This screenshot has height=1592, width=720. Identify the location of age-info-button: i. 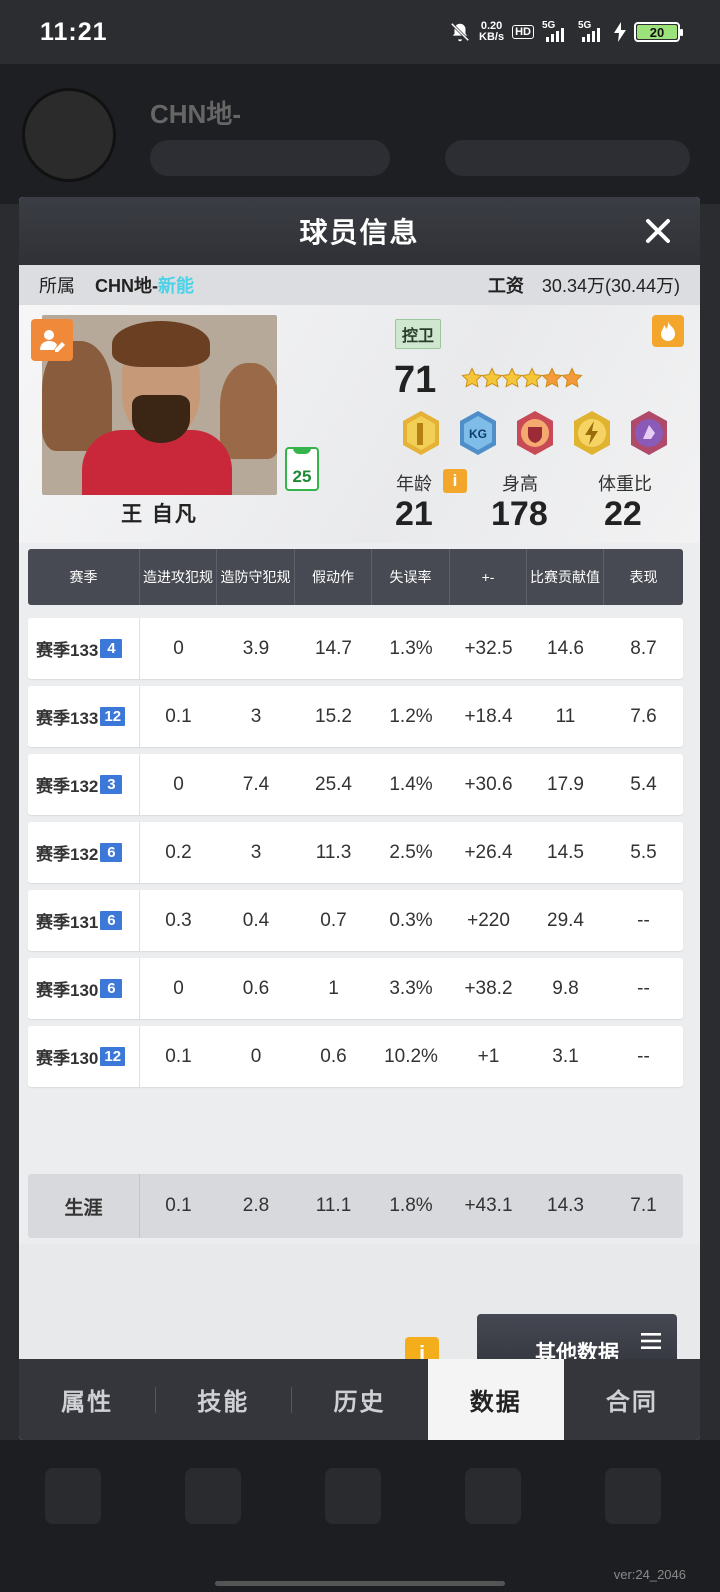
(455, 481).